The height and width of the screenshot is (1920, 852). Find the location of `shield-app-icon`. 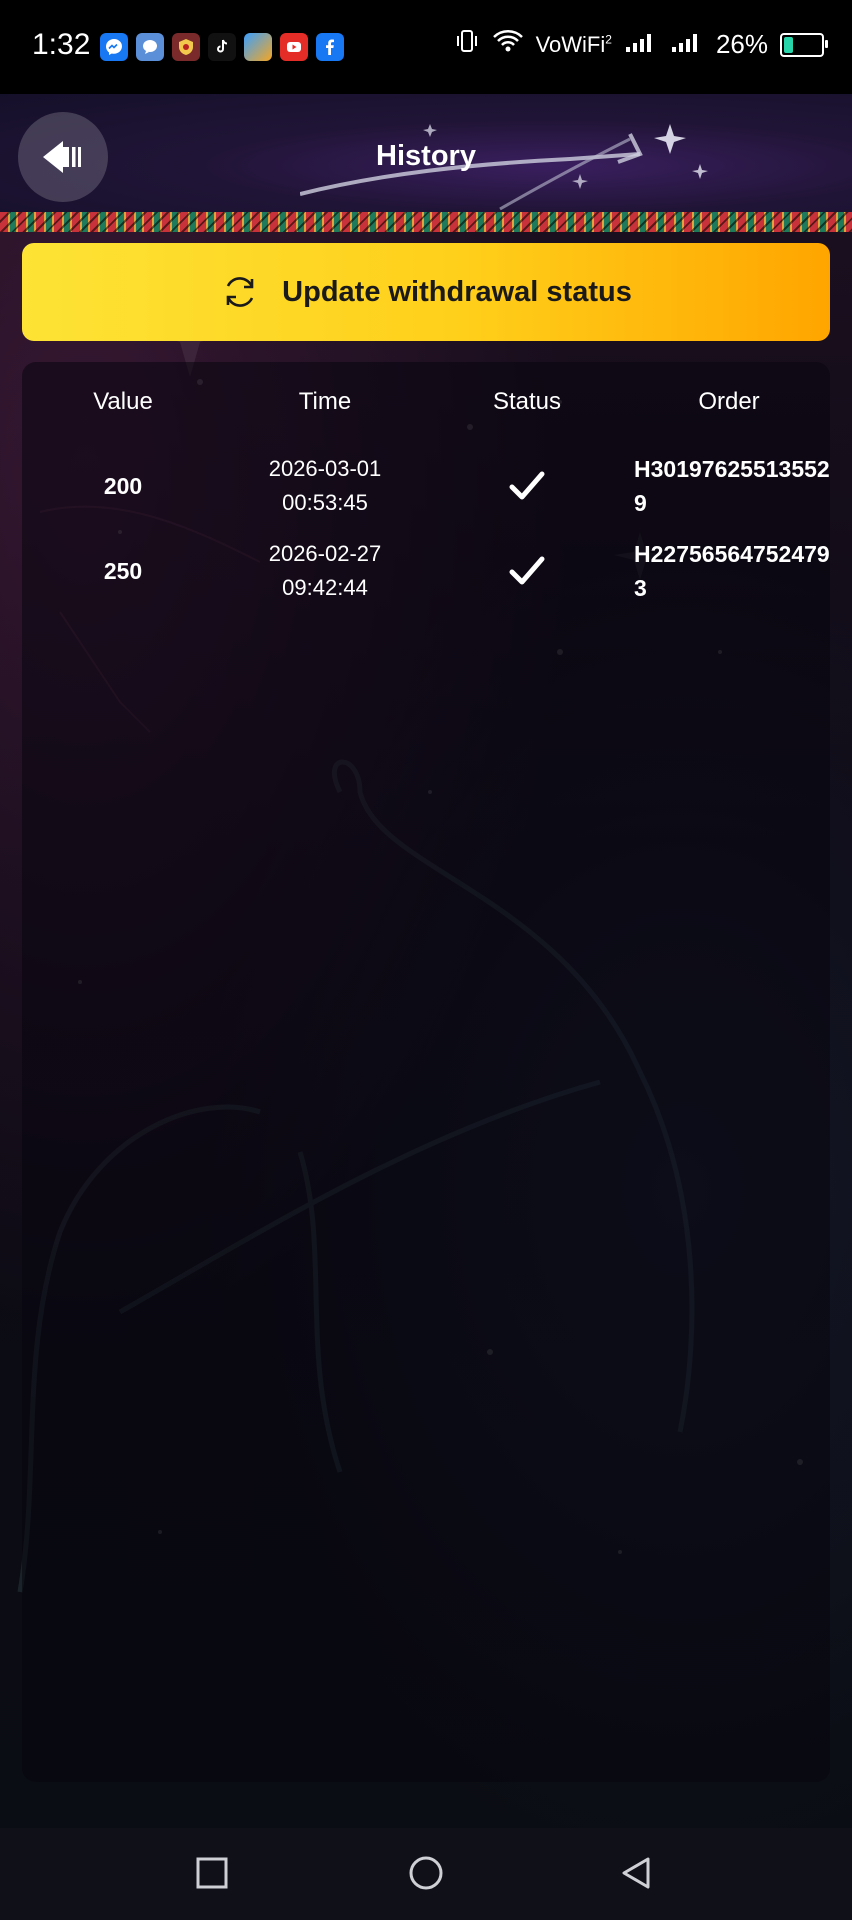

shield-app-icon is located at coordinates (186, 47).